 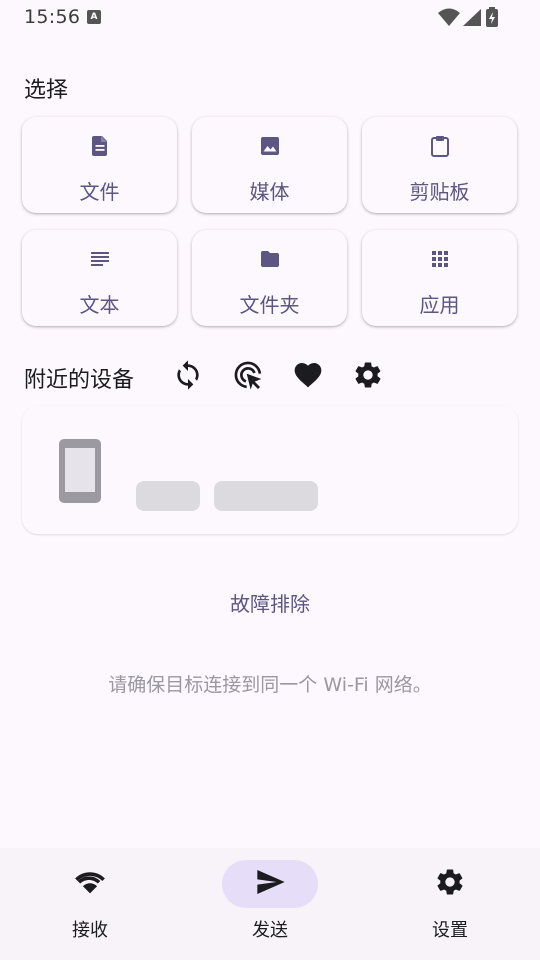 What do you see at coordinates (270, 685) in the screenshot?
I see `wifi-hint-text: 请确保目标连接到同一个 Wi-Fi 网络。` at bounding box center [270, 685].